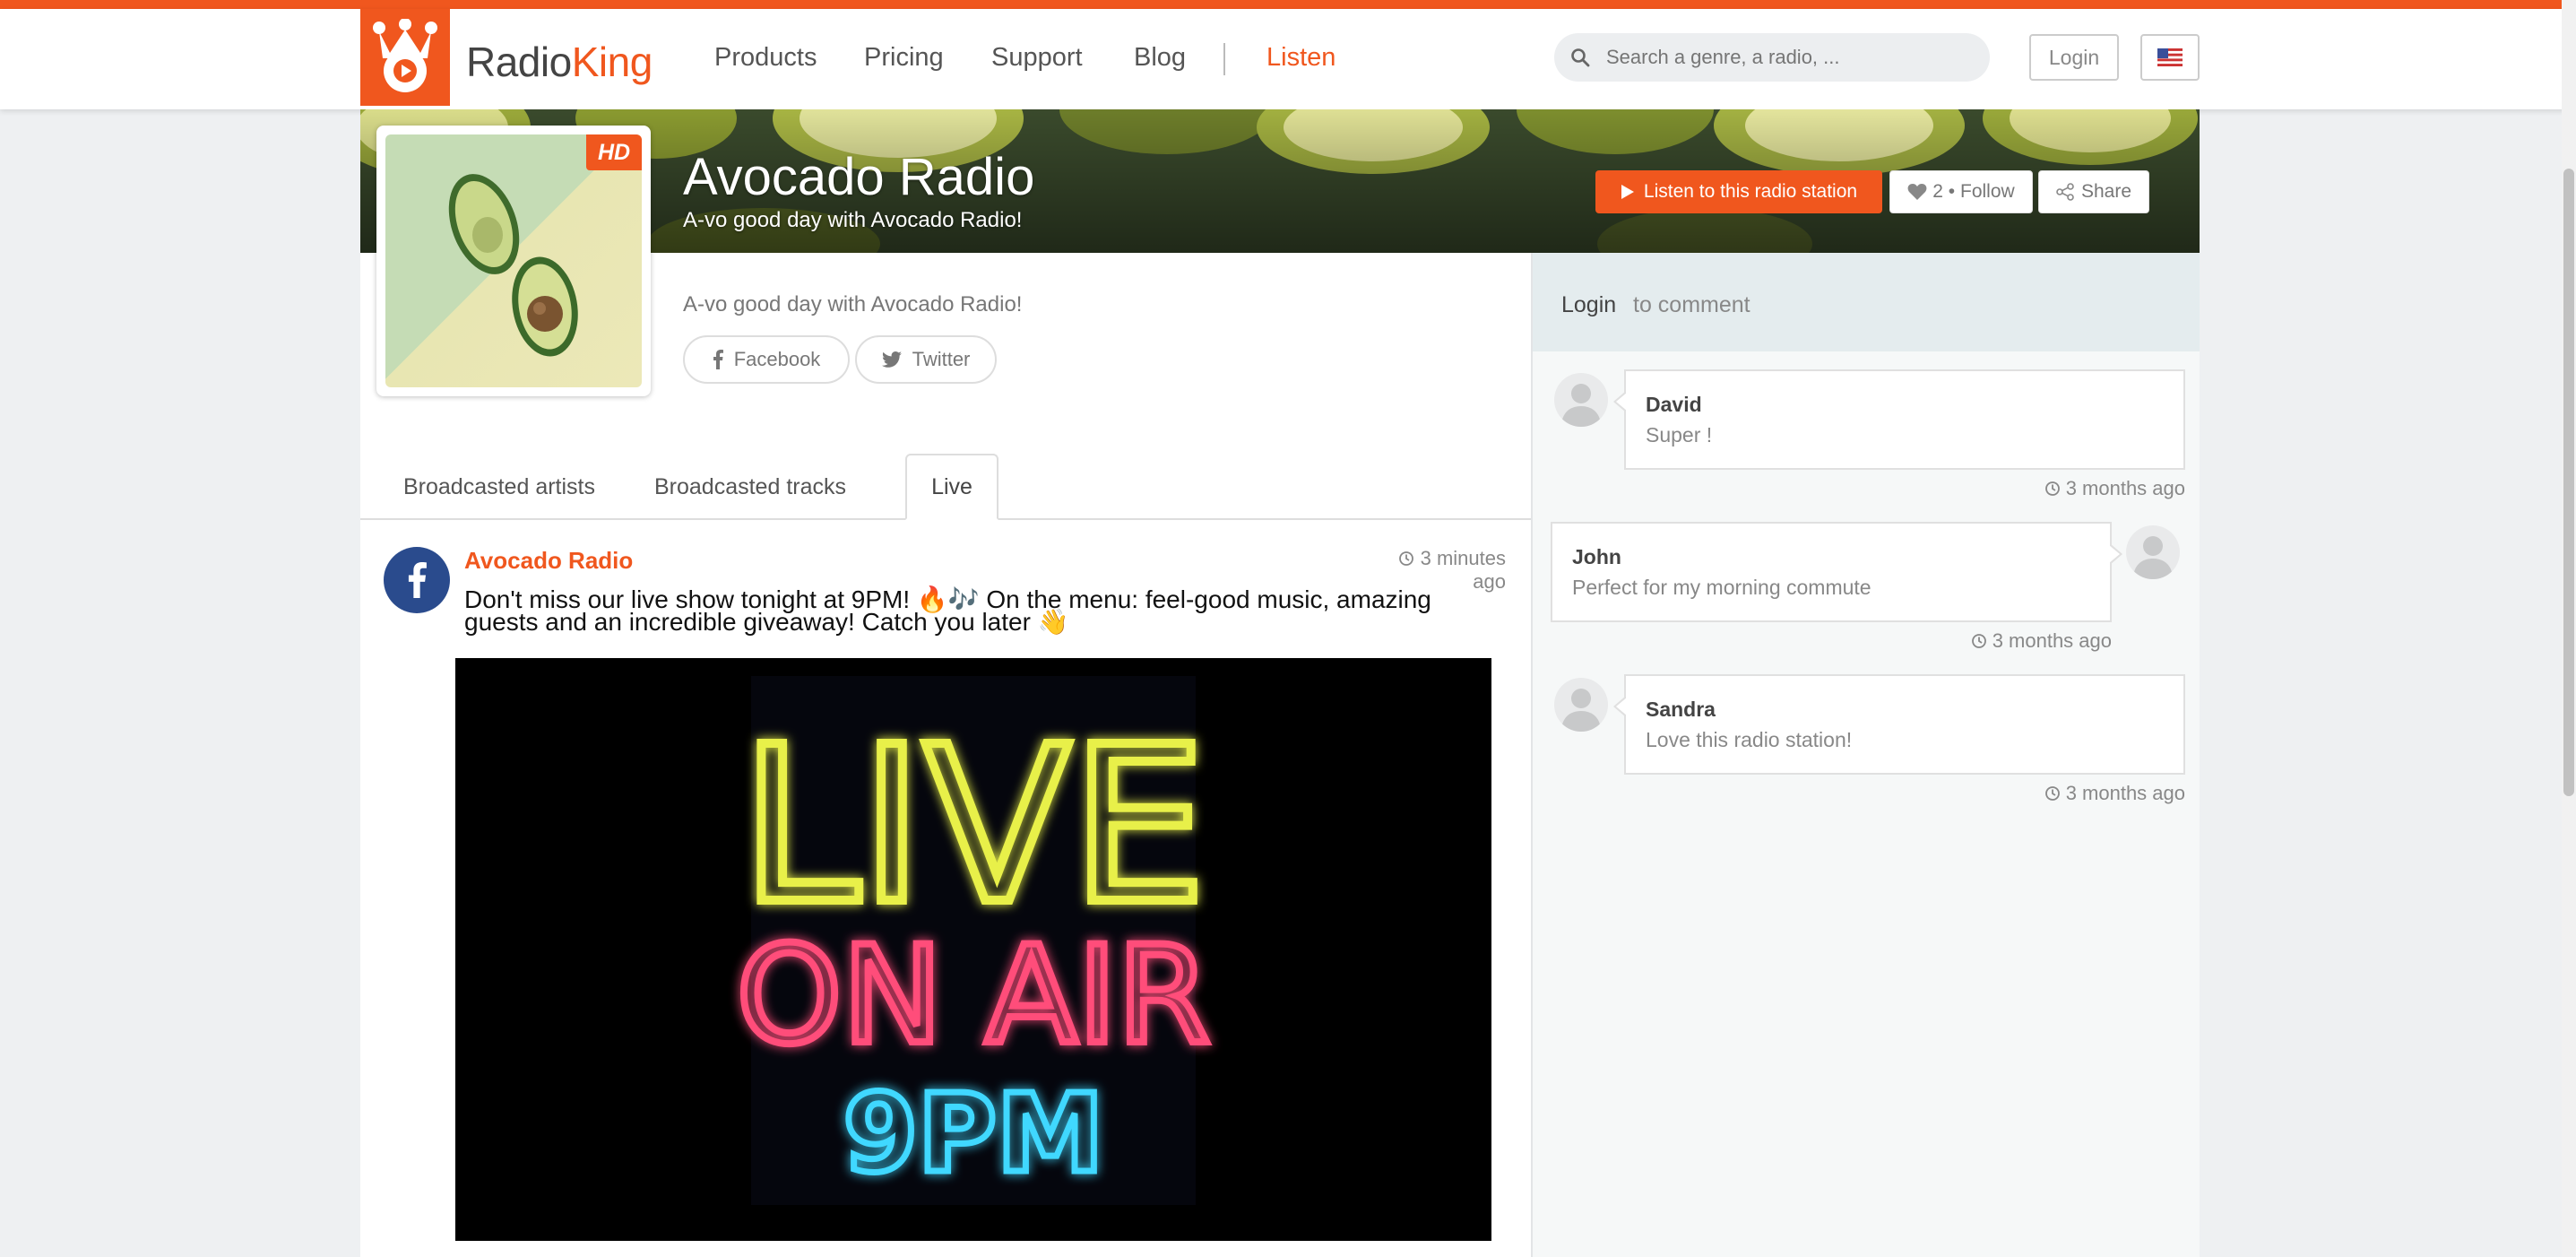 Image resolution: width=2576 pixels, height=1257 pixels. Describe the element at coordinates (1627, 192) in the screenshot. I see `play-icon` at that location.